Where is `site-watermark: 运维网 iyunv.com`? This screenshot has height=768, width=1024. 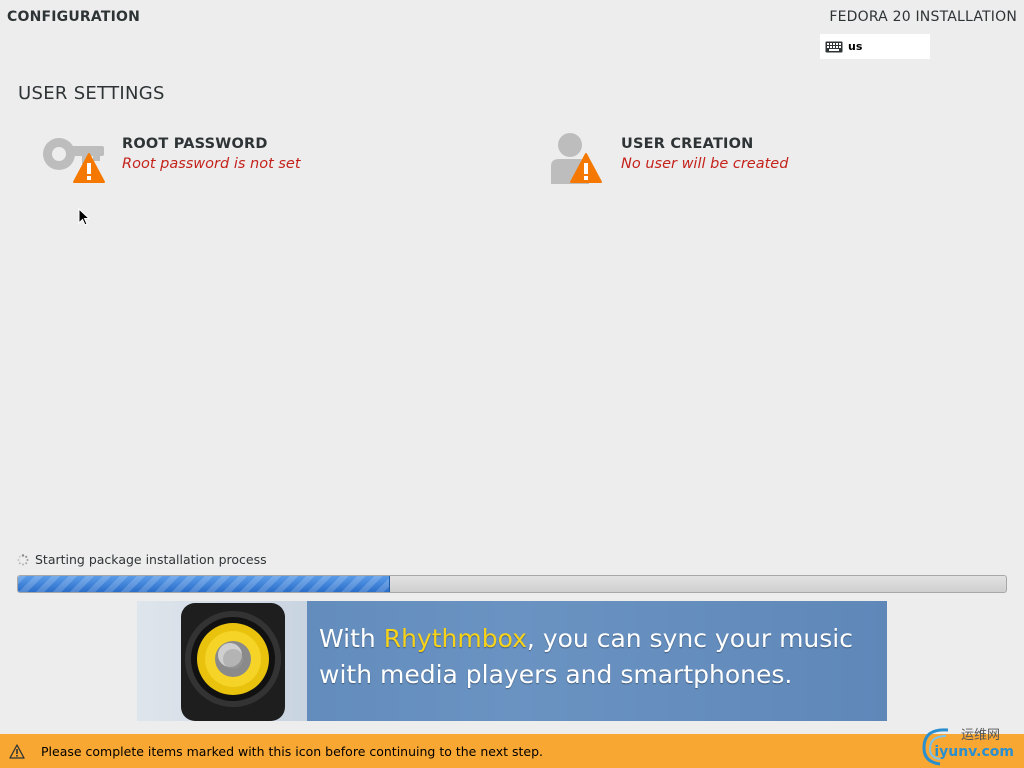 site-watermark: 运维网 iyunv.com is located at coordinates (968, 745).